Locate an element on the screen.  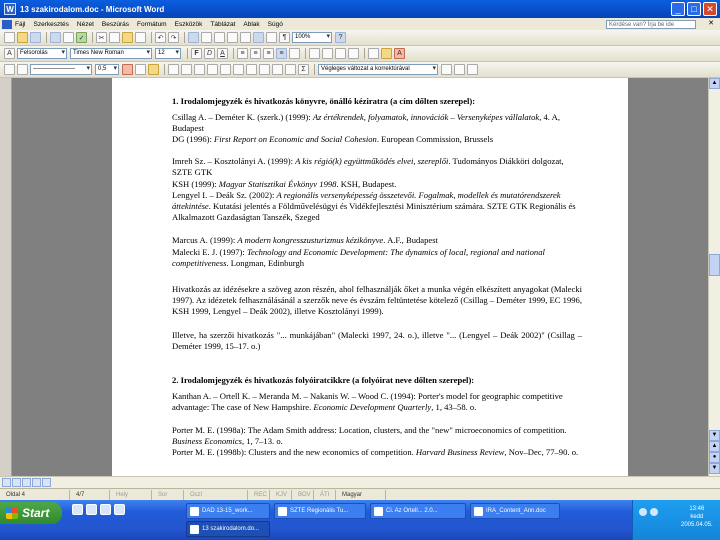
format-painter-icon is located at coordinates (140, 37).